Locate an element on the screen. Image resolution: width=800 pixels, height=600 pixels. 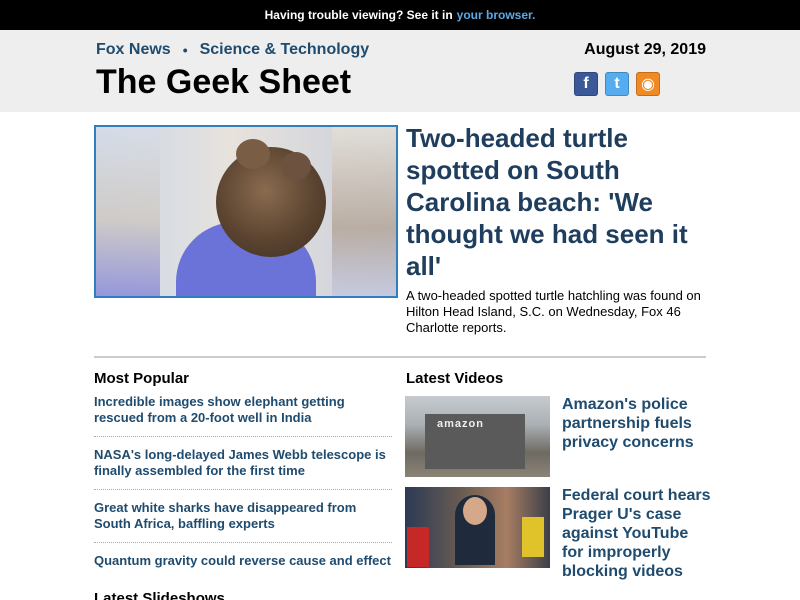
newsletter-title: The Geek Sheet is located at coordinates (224, 82).